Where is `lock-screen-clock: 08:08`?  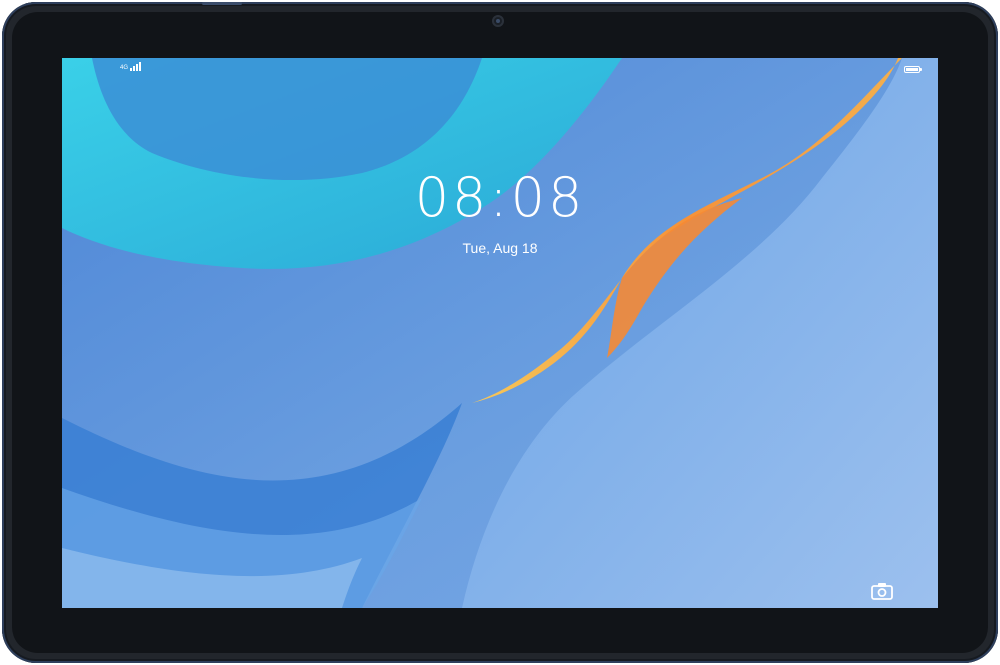 lock-screen-clock: 08:08 is located at coordinates (500, 197).